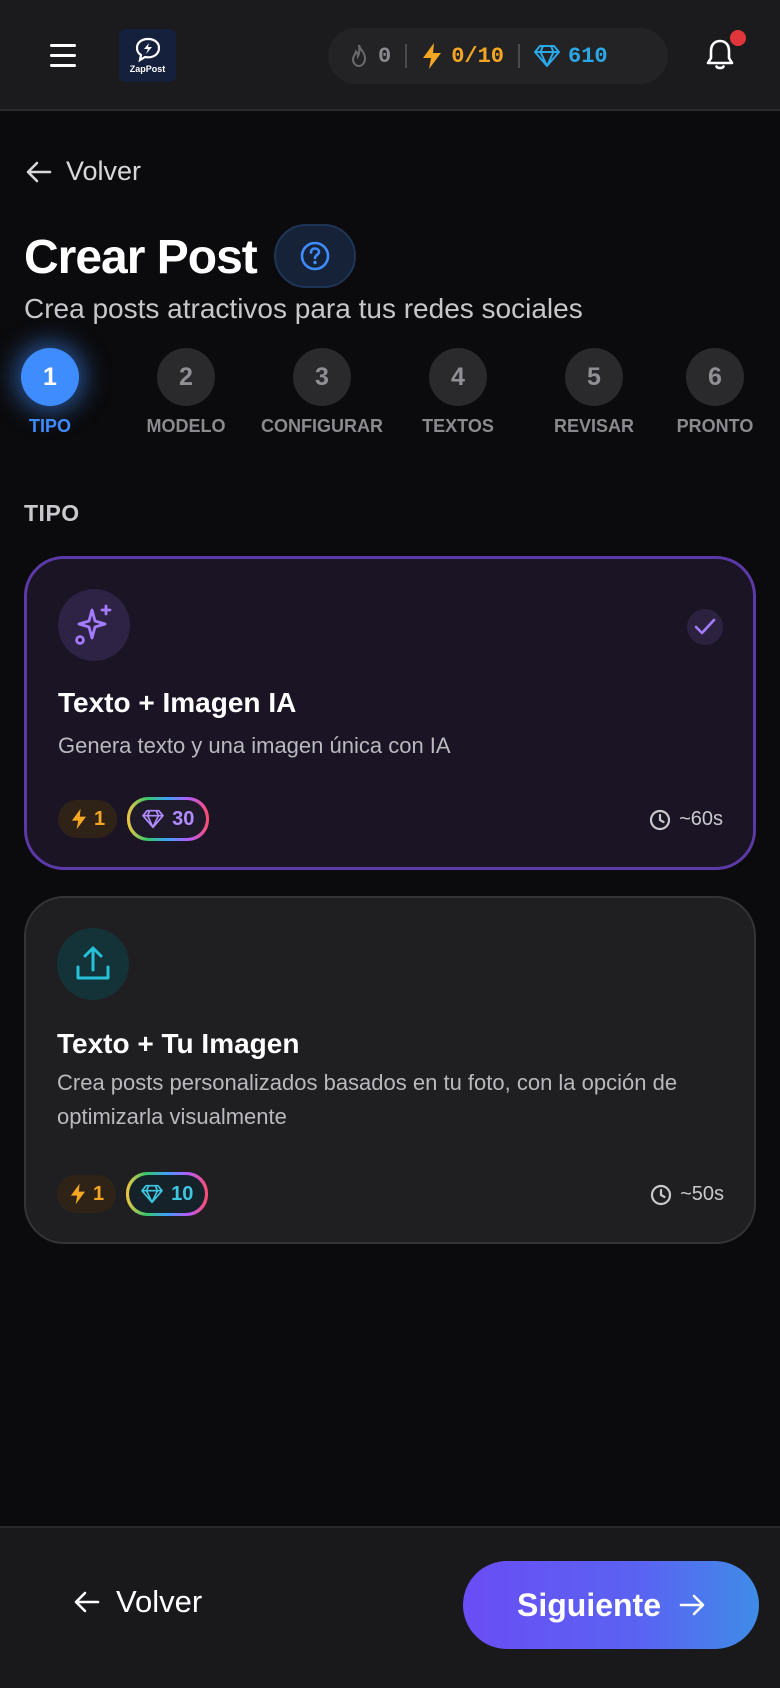 The height and width of the screenshot is (1688, 780). What do you see at coordinates (147, 69) in the screenshot?
I see `logo-text: ZapPost` at bounding box center [147, 69].